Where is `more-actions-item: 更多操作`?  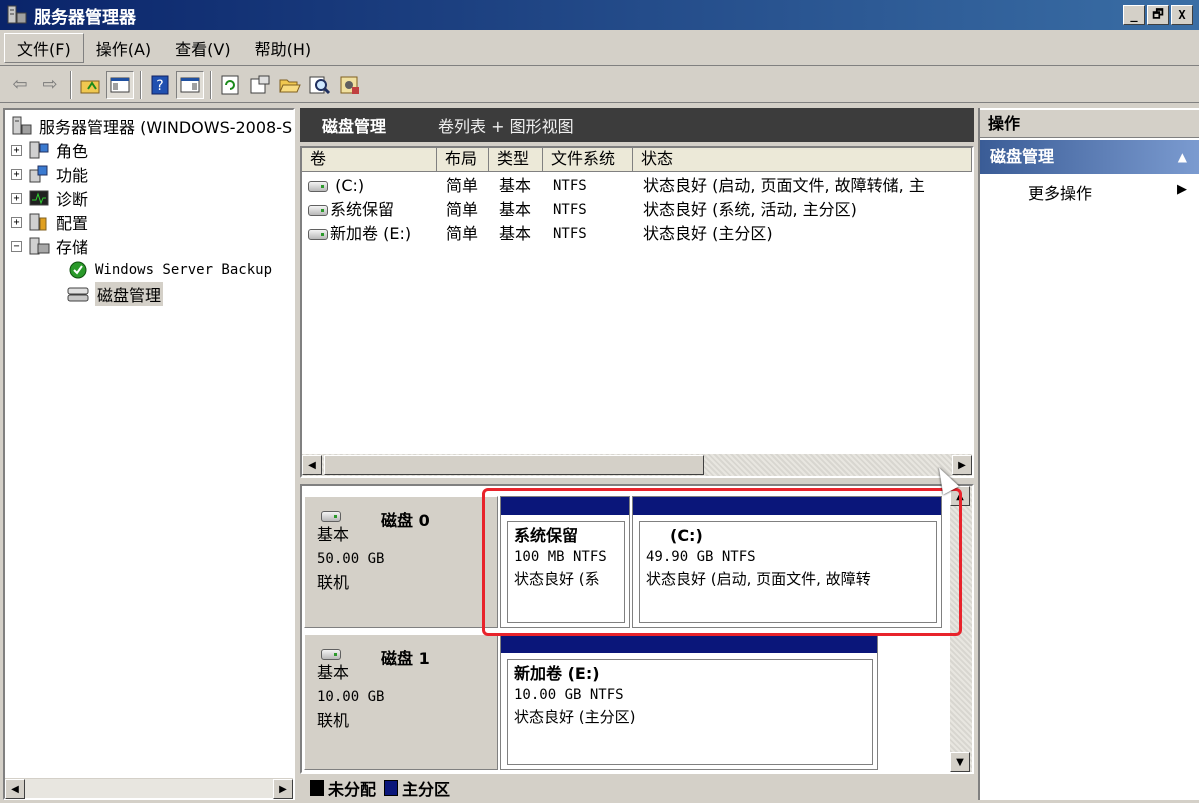 more-actions-item: 更多操作 is located at coordinates (1060, 192).